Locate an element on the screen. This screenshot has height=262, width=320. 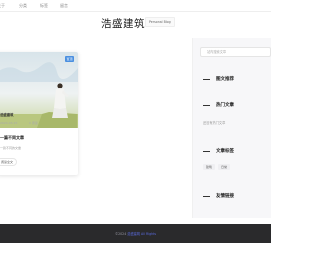
nav-item-categories: 分类 is located at coordinates (23, 6).